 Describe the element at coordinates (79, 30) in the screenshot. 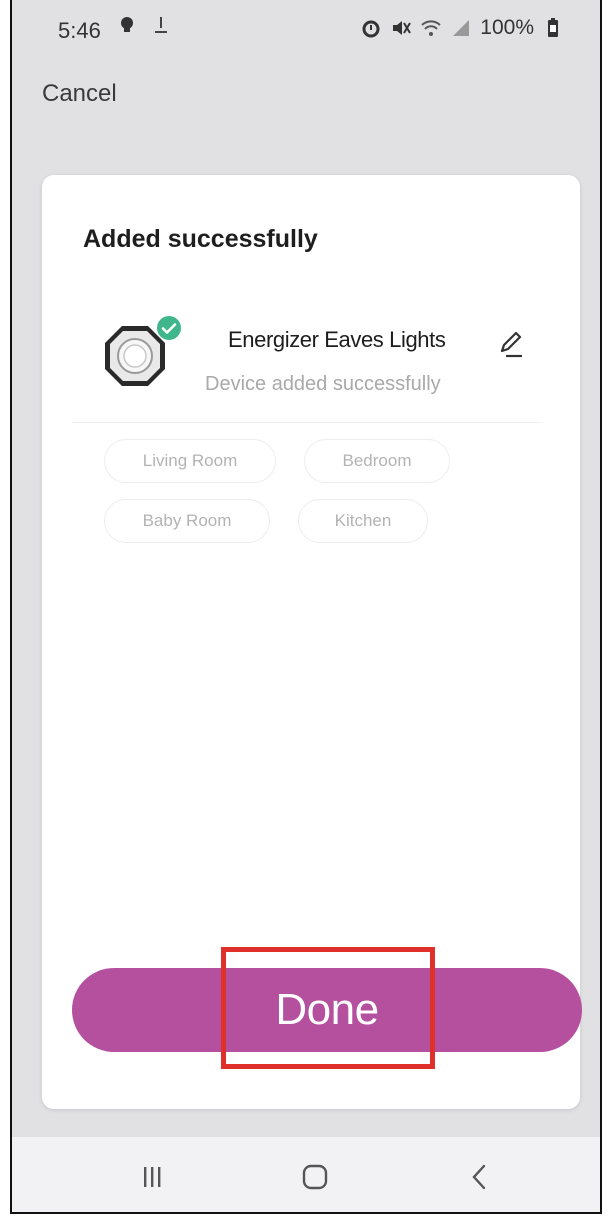

I see `status-time: 5:46` at that location.